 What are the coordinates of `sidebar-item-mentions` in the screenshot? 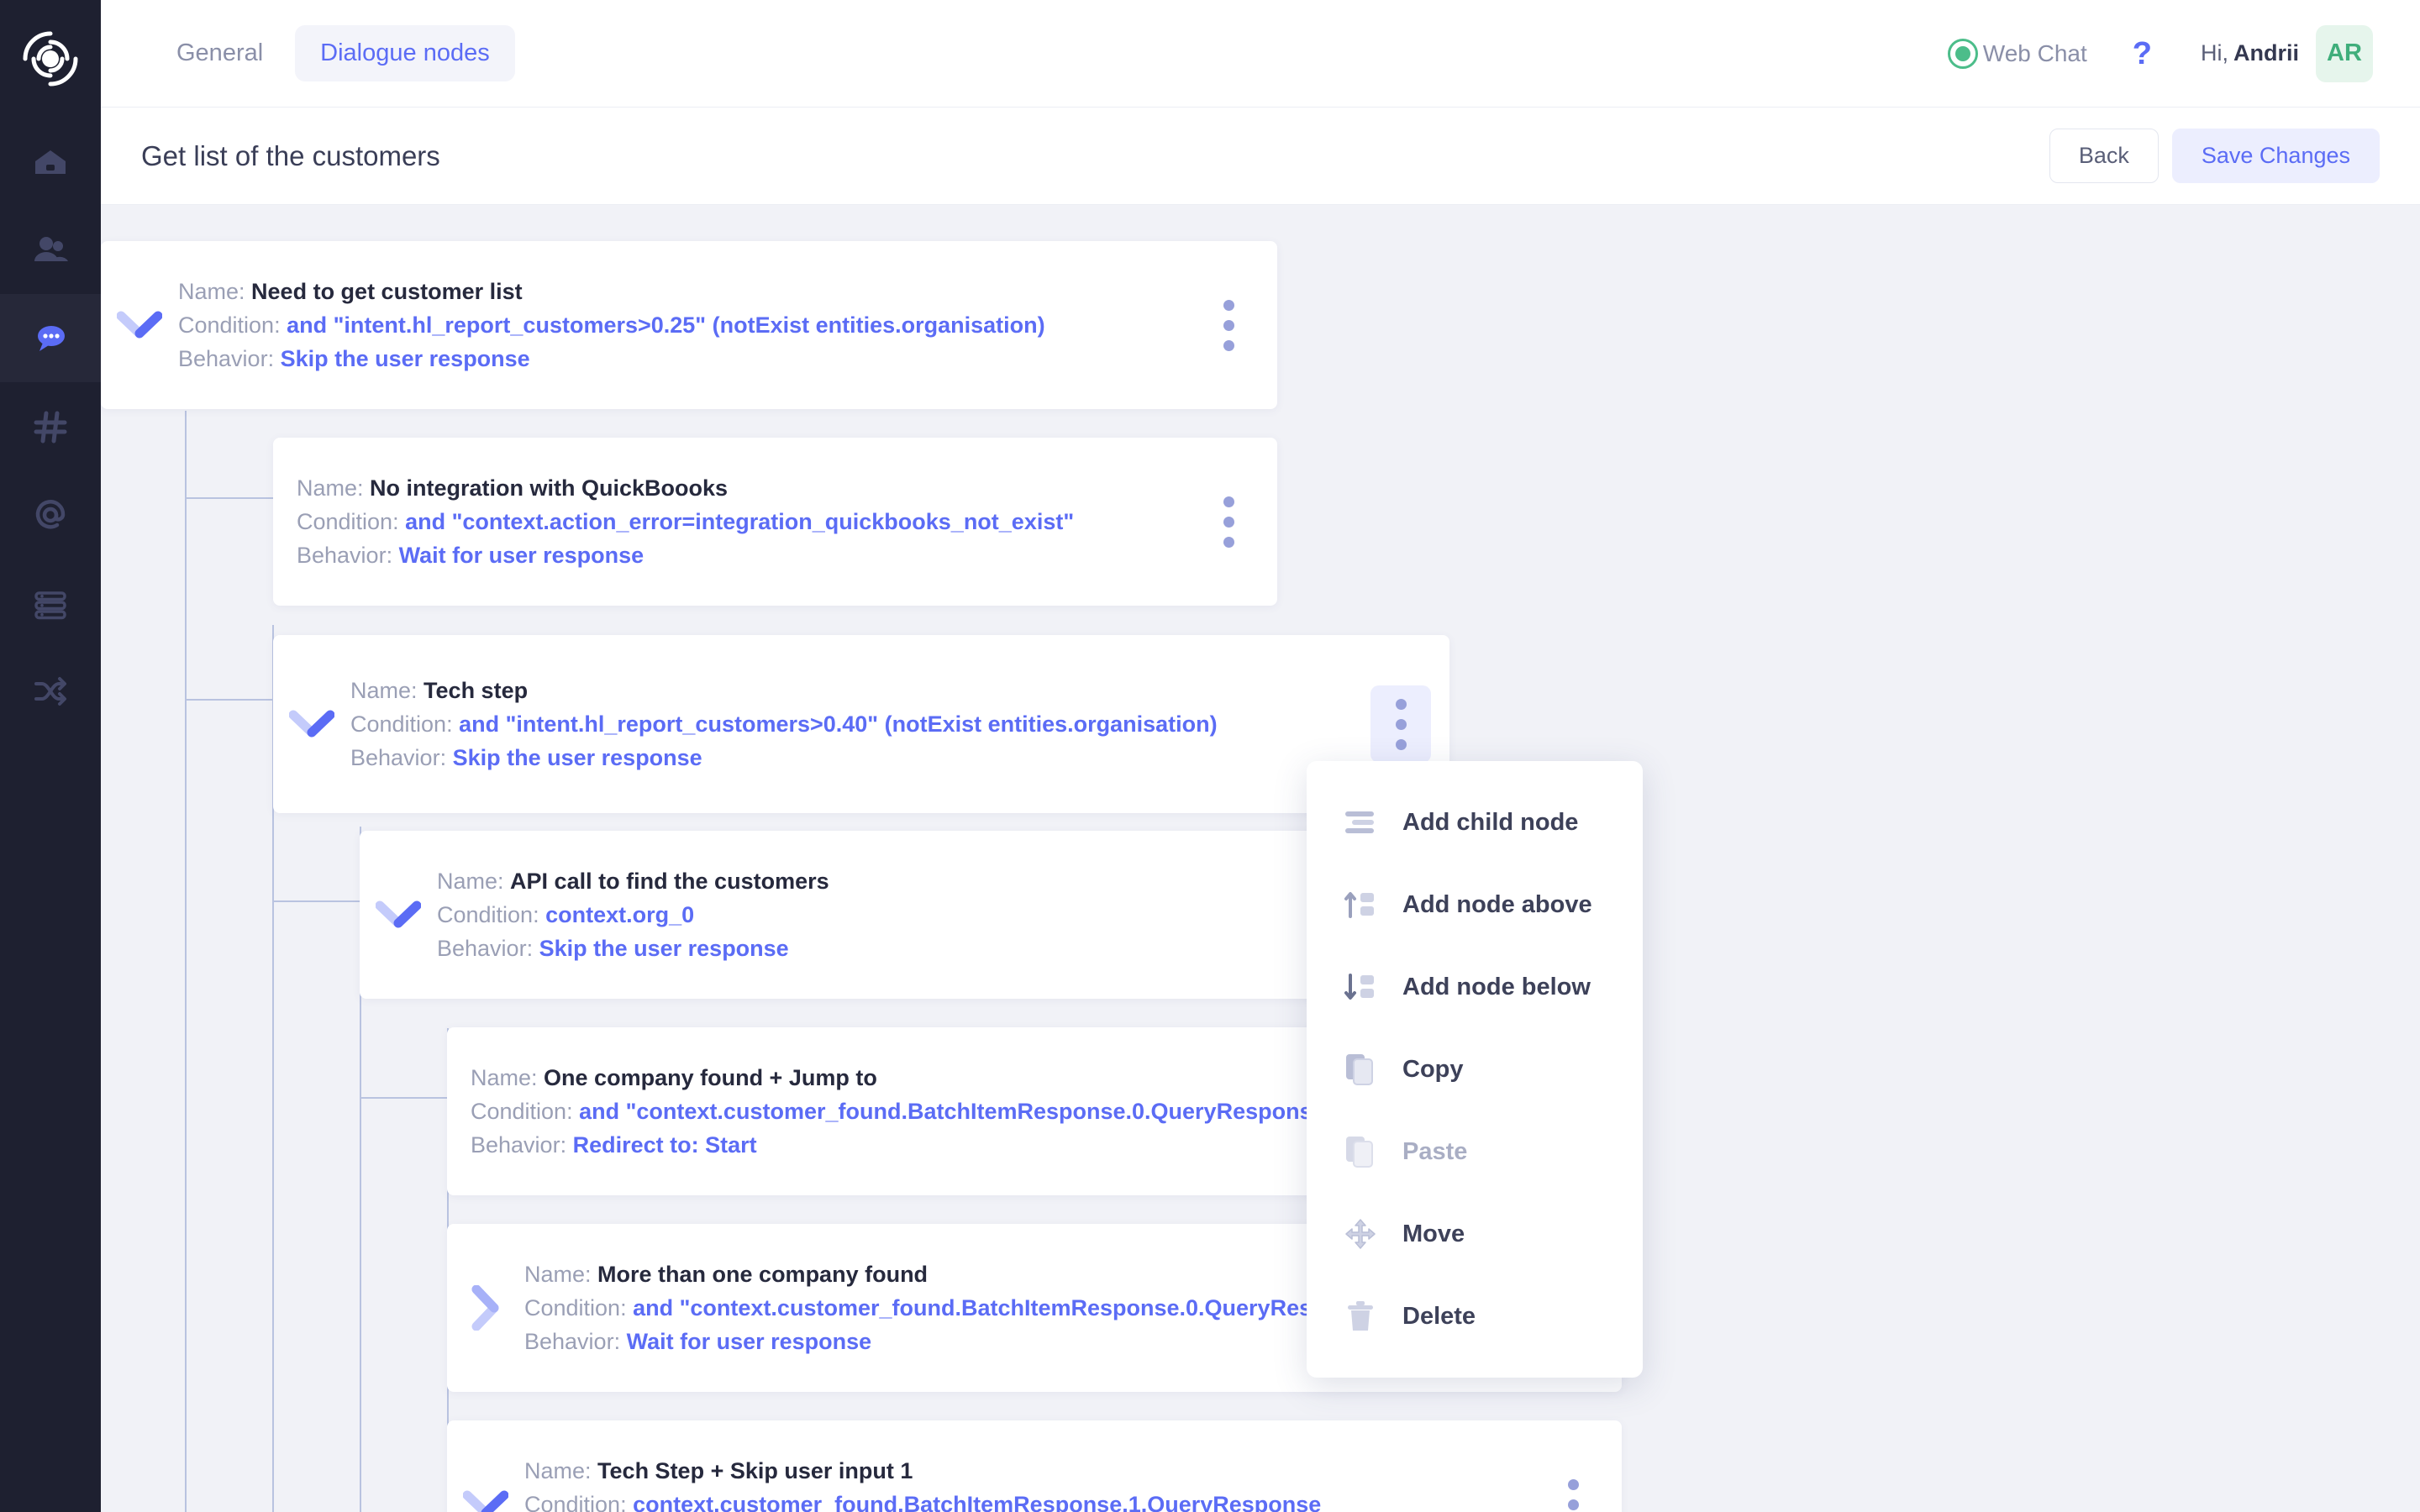 It's located at (51, 514).